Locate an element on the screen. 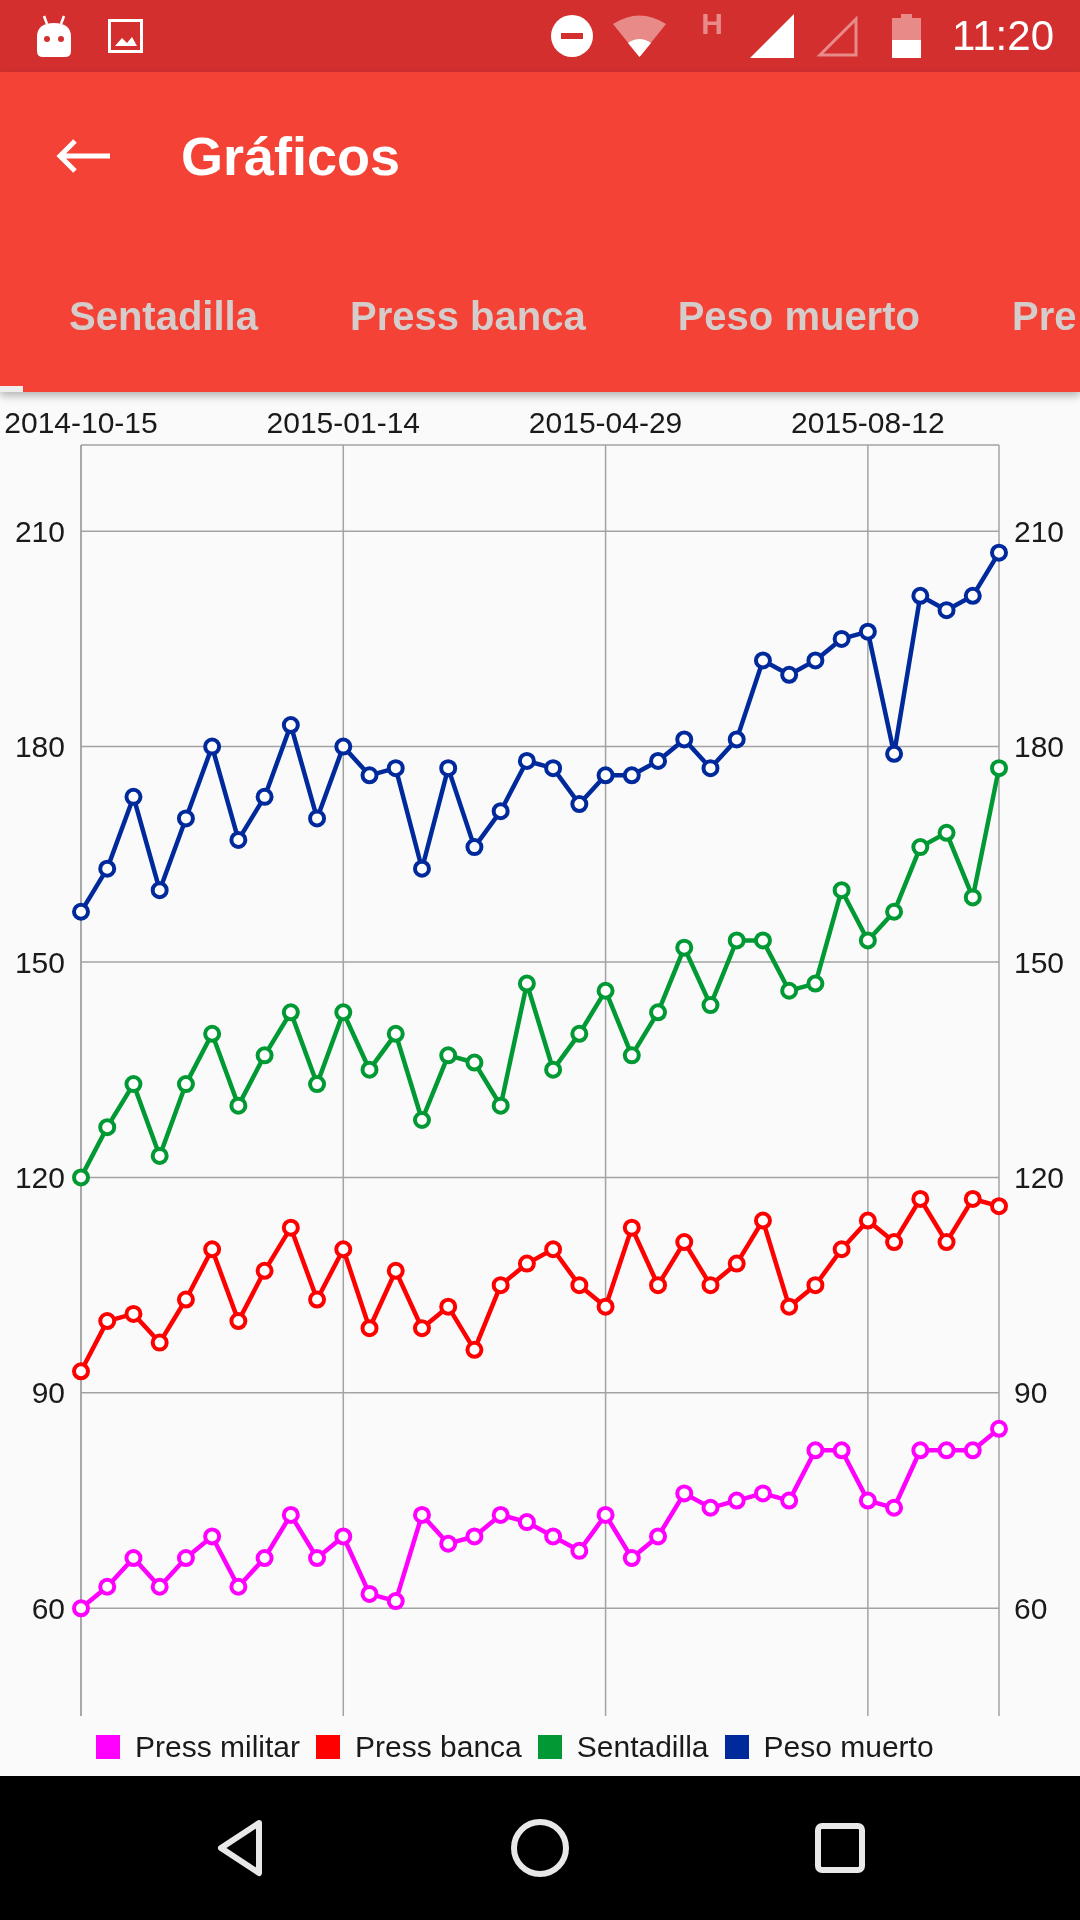 This screenshot has height=1920, width=1080. back-icon is located at coordinates (240, 1848).